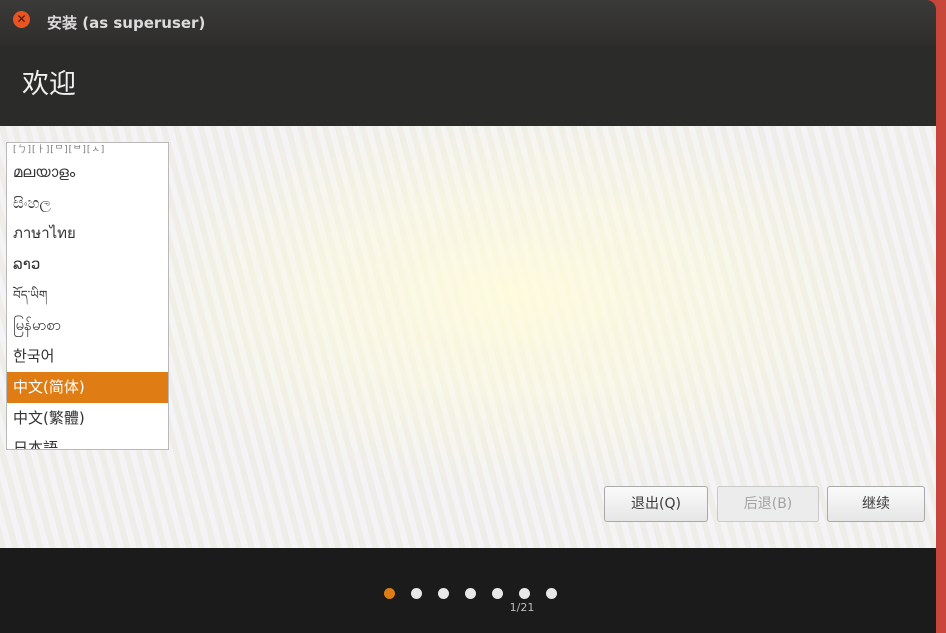  What do you see at coordinates (768, 504) in the screenshot?
I see `back-button: 后退(B)` at bounding box center [768, 504].